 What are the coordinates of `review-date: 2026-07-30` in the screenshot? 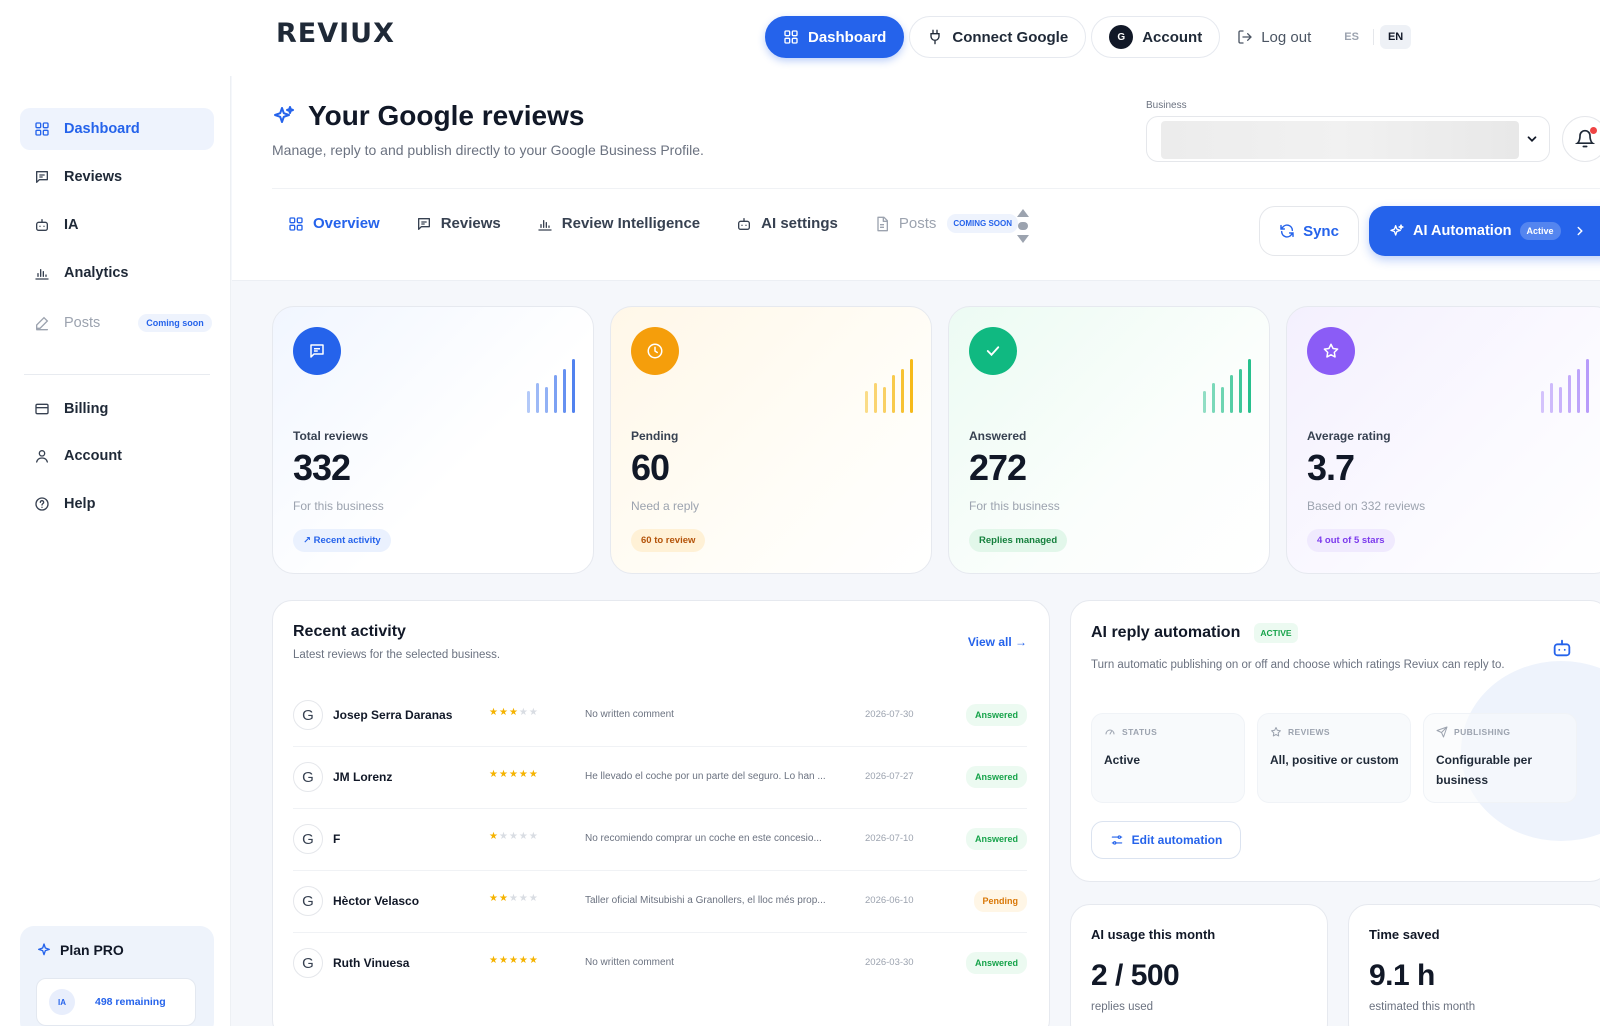 It's located at (889, 714).